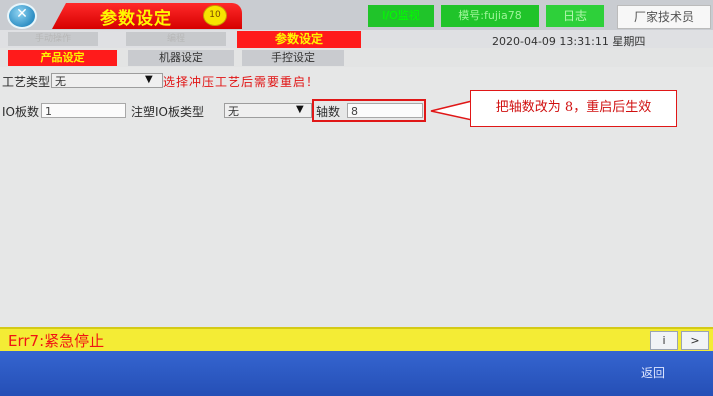 This screenshot has height=396, width=713. I want to click on return-button: 返回, so click(653, 372).